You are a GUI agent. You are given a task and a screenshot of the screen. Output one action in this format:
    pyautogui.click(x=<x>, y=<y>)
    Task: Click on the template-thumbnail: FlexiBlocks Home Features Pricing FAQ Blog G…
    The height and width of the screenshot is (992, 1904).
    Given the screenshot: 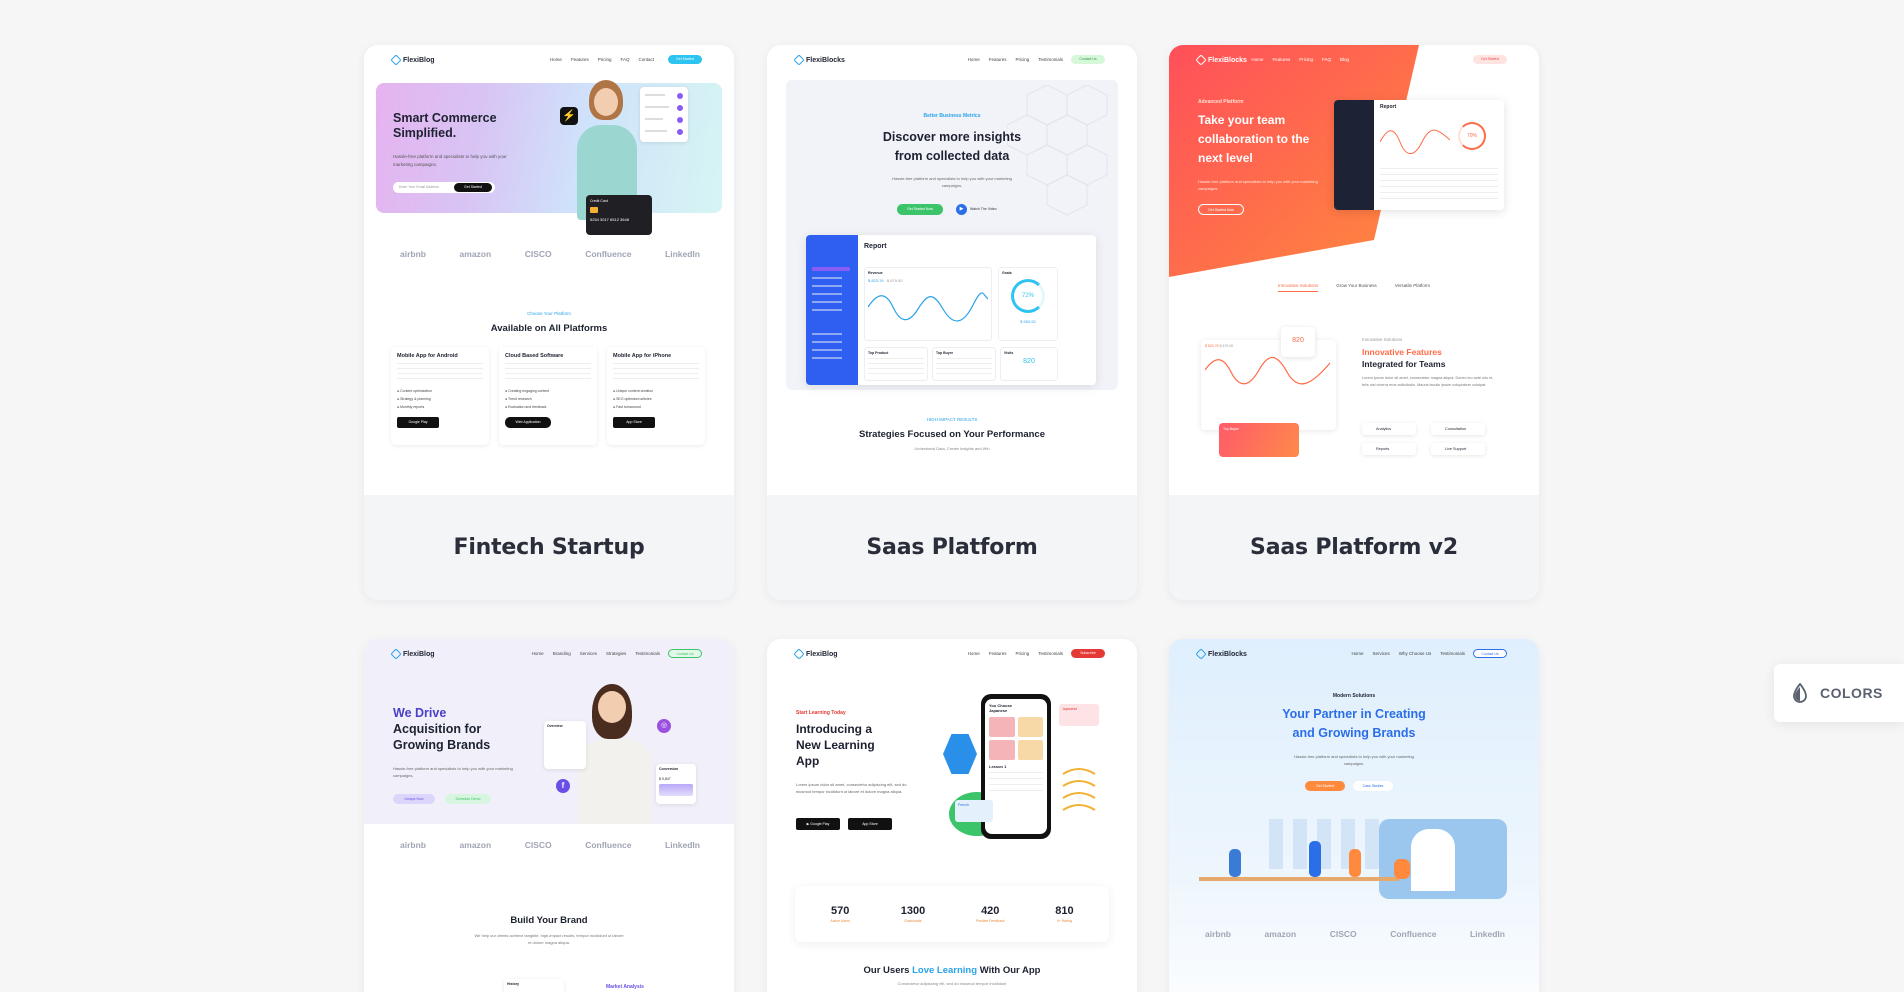 What is the action you would take?
    pyautogui.click(x=1354, y=270)
    